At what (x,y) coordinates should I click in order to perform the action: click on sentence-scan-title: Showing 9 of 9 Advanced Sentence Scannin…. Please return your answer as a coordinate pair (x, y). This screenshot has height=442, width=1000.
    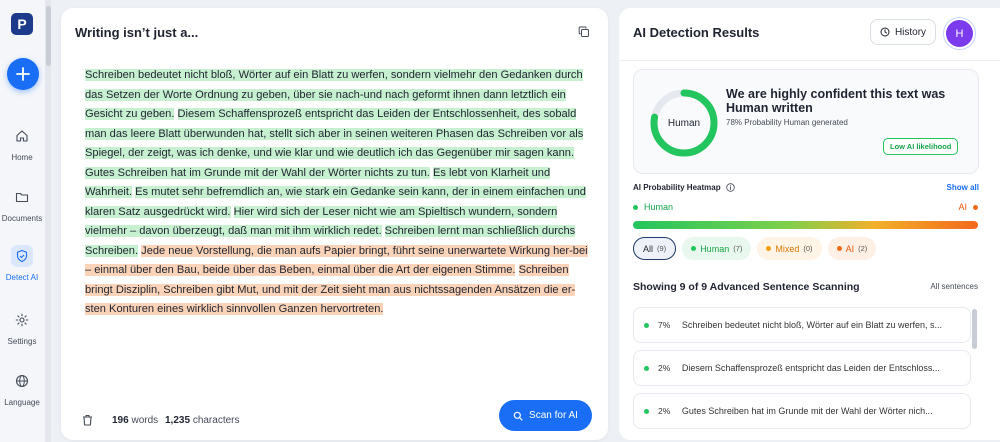
    Looking at the image, I should click on (746, 287).